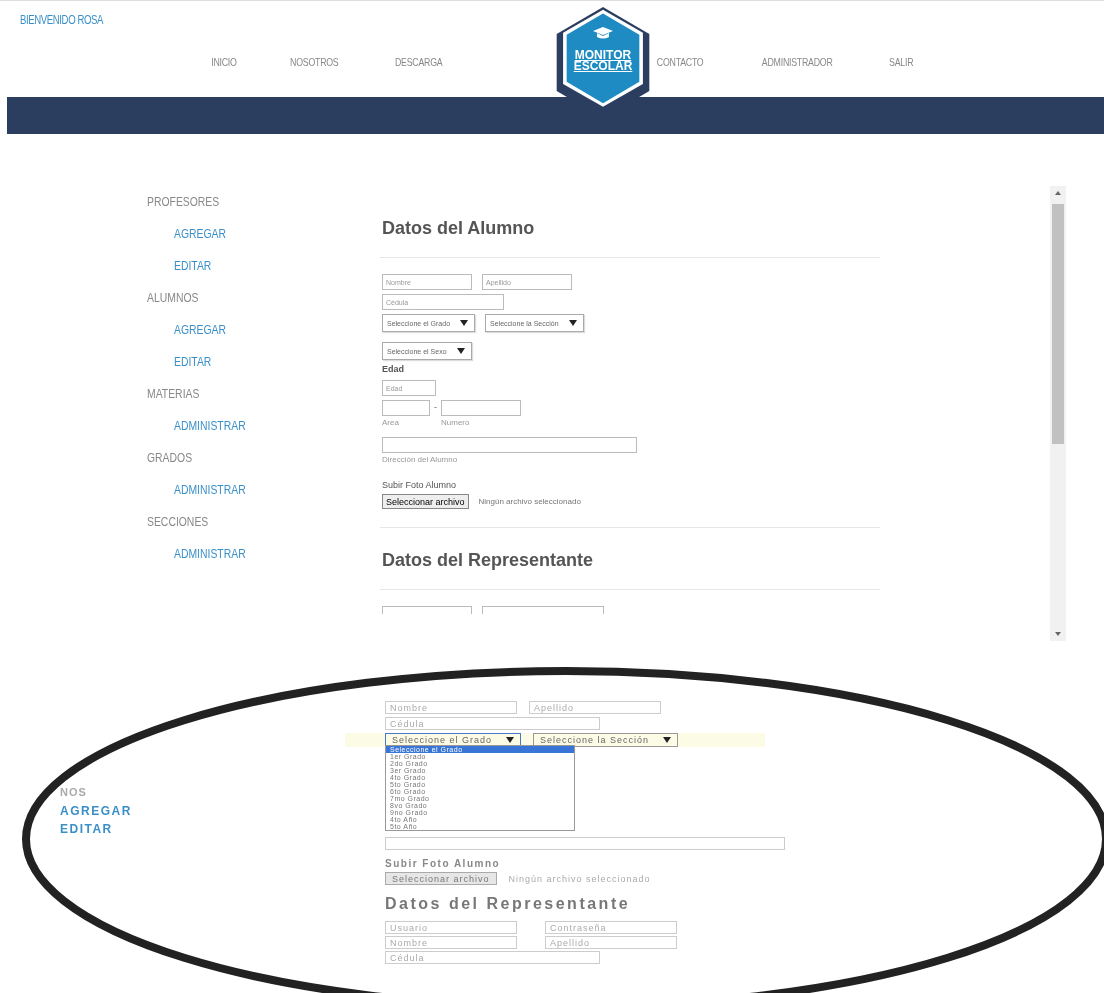 The height and width of the screenshot is (993, 1104). Describe the element at coordinates (680, 62) in the screenshot. I see `nav-link: CONTACTO` at that location.